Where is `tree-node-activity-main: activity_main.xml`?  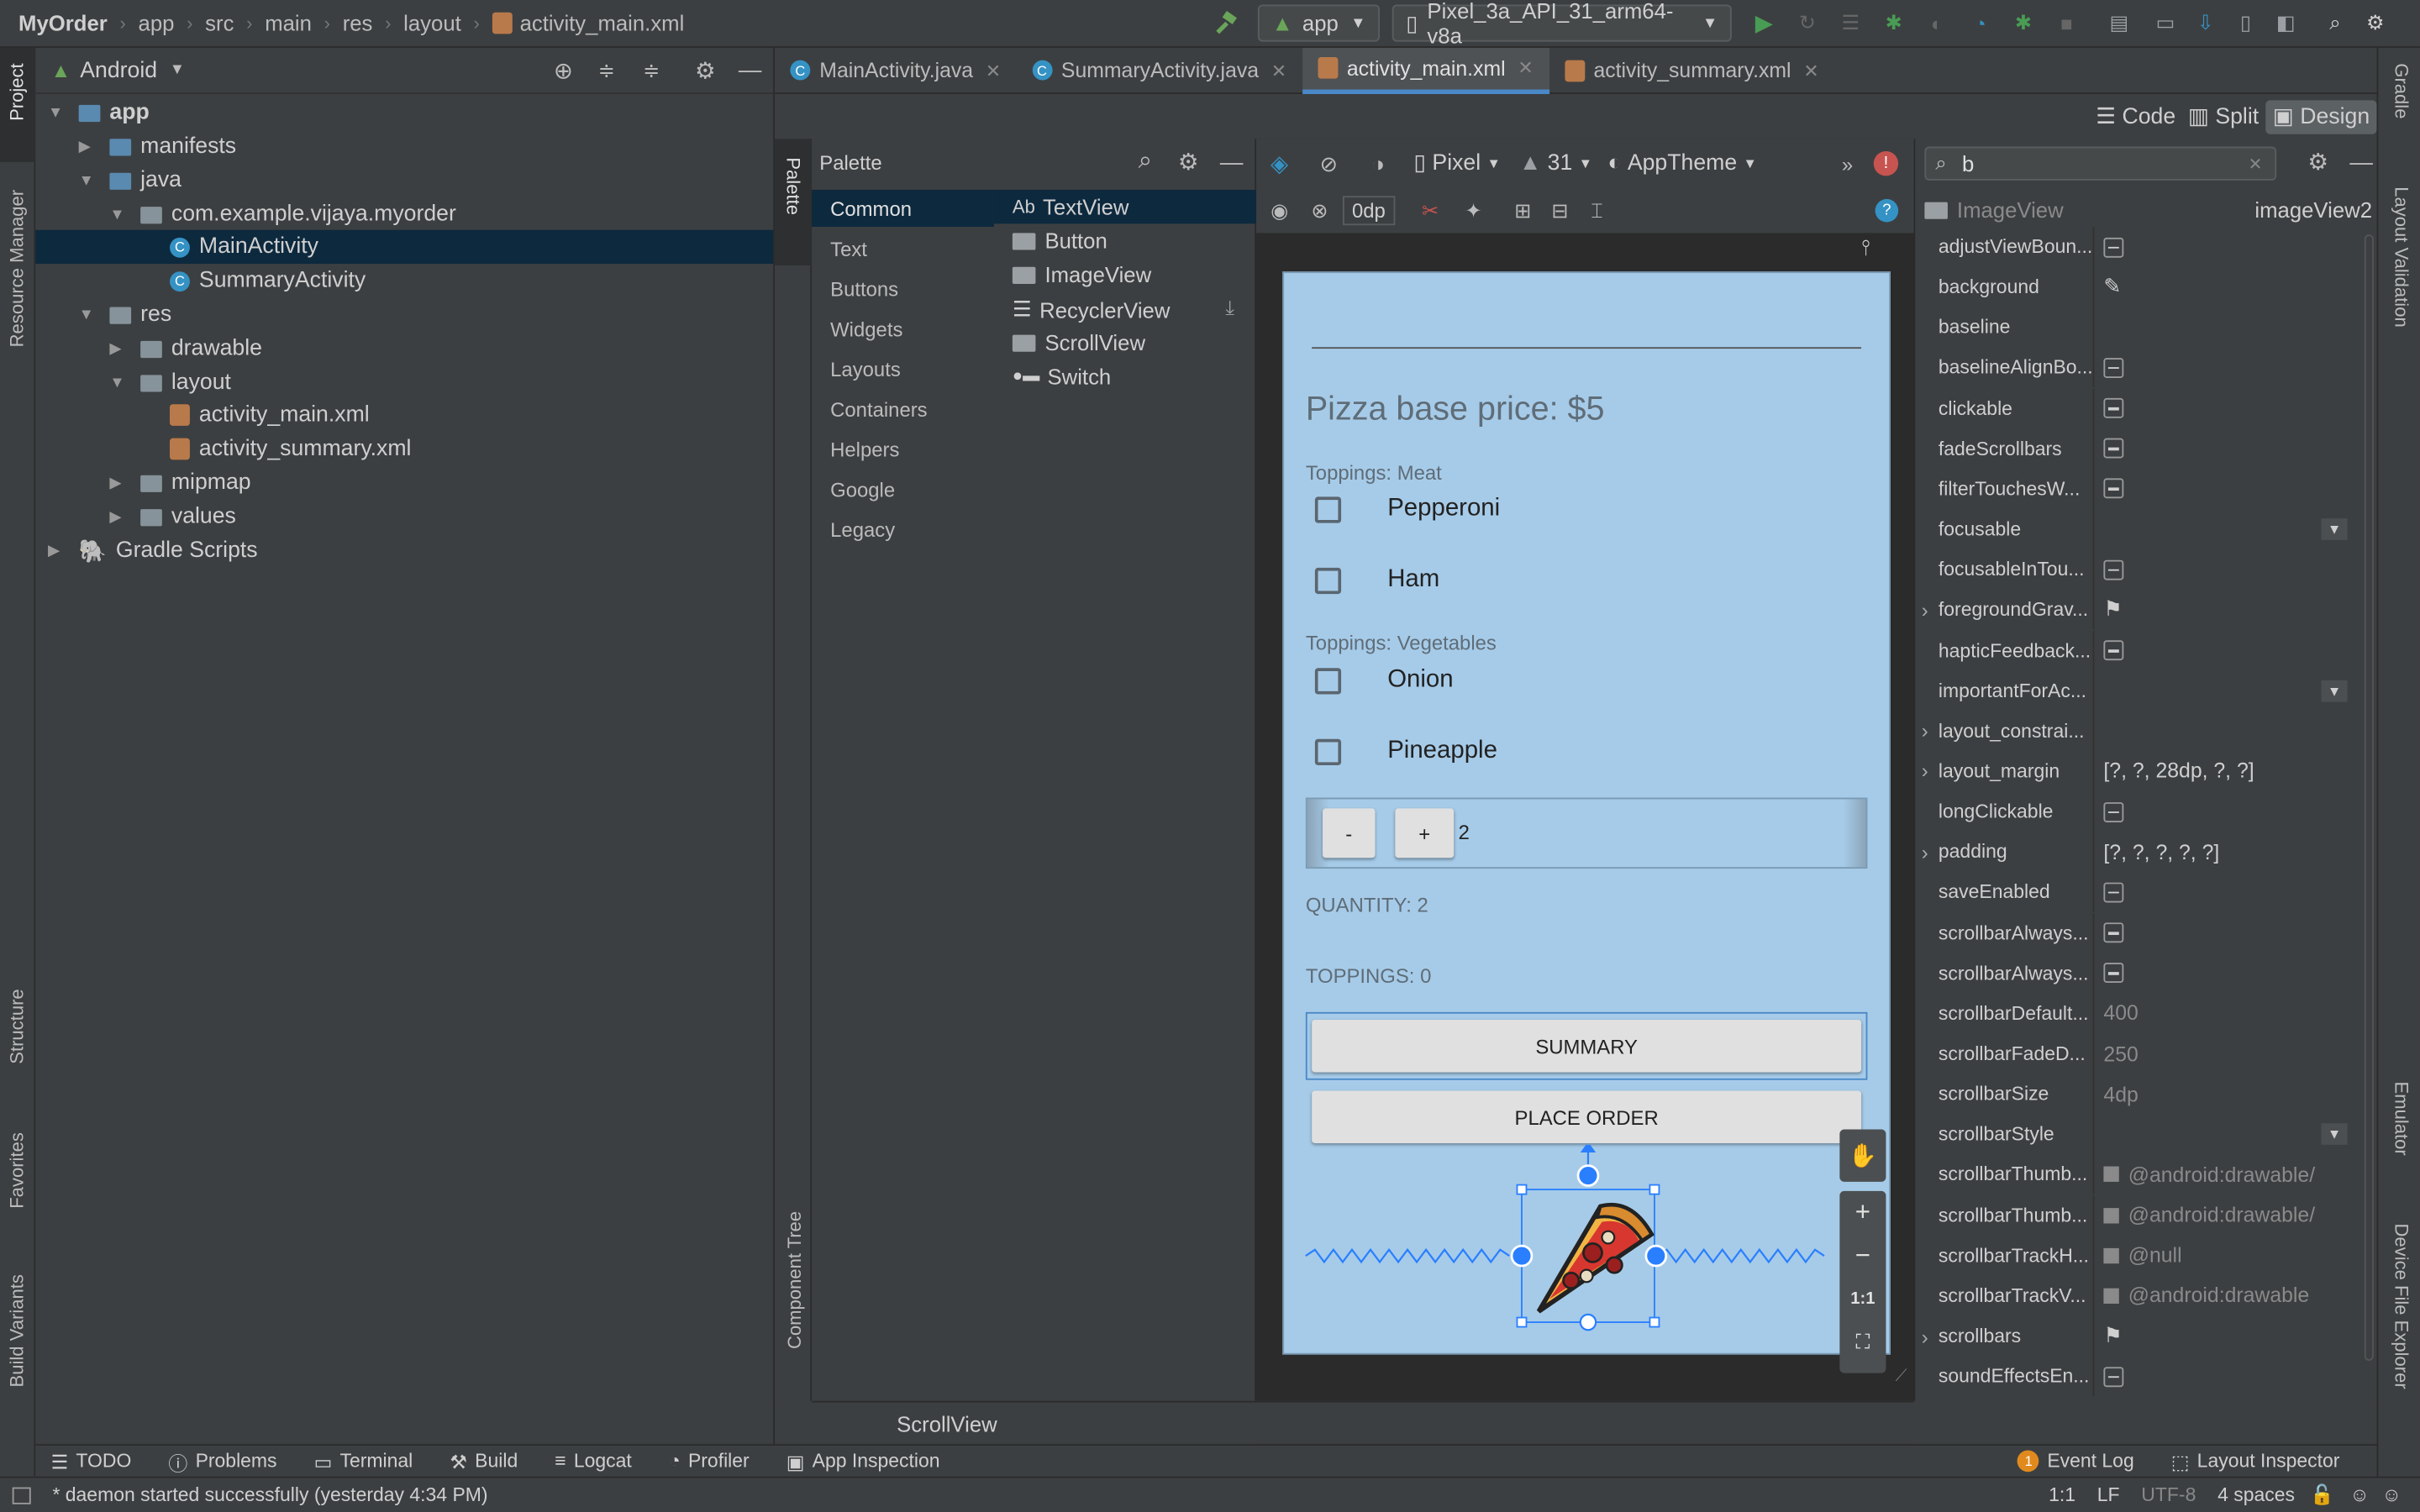 tree-node-activity-main: activity_main.xml is located at coordinates (270, 415).